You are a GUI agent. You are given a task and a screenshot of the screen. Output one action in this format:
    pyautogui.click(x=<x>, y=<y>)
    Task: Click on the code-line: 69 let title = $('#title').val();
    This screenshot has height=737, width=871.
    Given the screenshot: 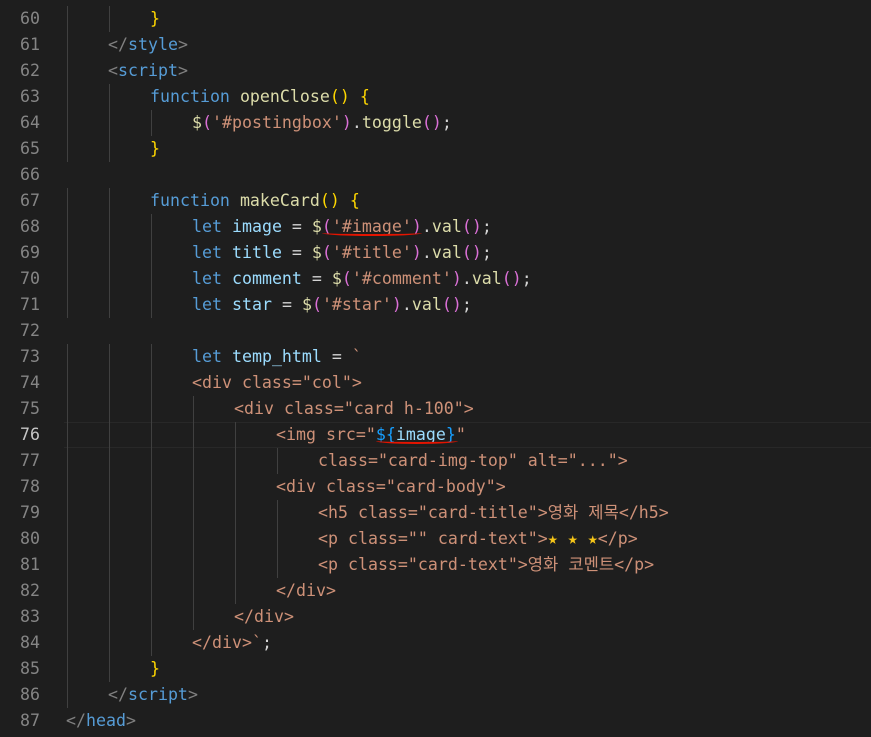 What is the action you would take?
    pyautogui.click(x=435, y=253)
    